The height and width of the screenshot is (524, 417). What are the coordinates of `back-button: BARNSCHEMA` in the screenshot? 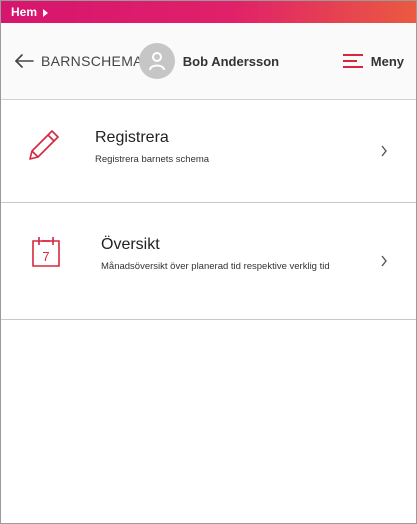 It's located at (79, 61).